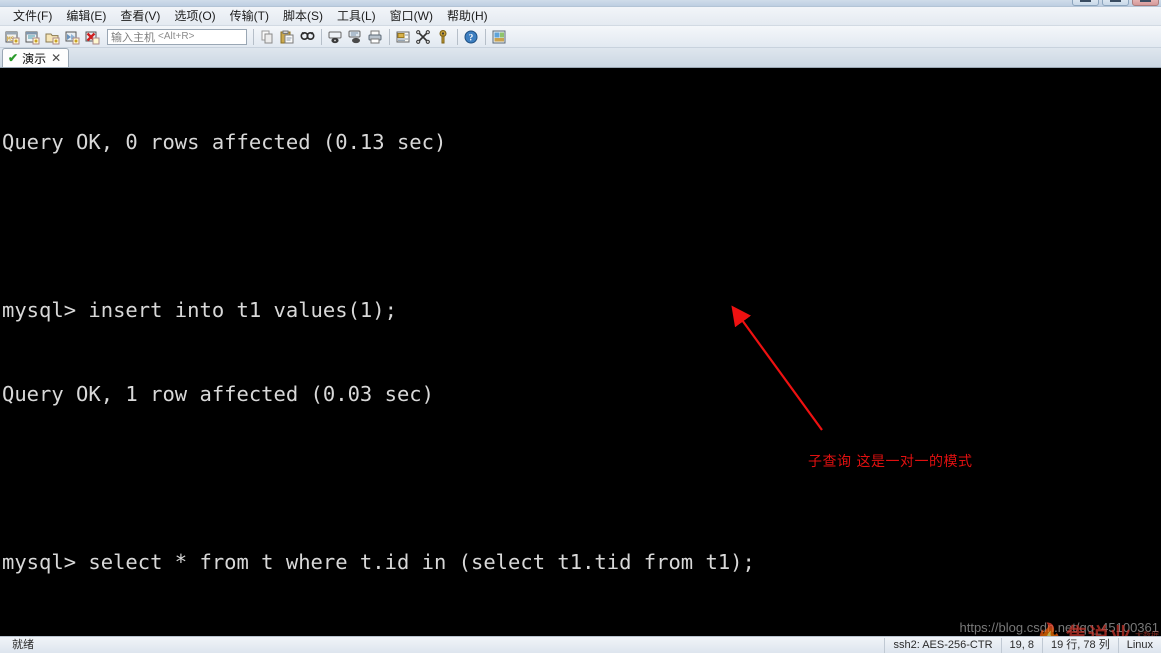 The image size is (1161, 653). Describe the element at coordinates (224, 142) in the screenshot. I see `terminal-line: Query OK, 0 rows affected (0.13 sec)` at that location.